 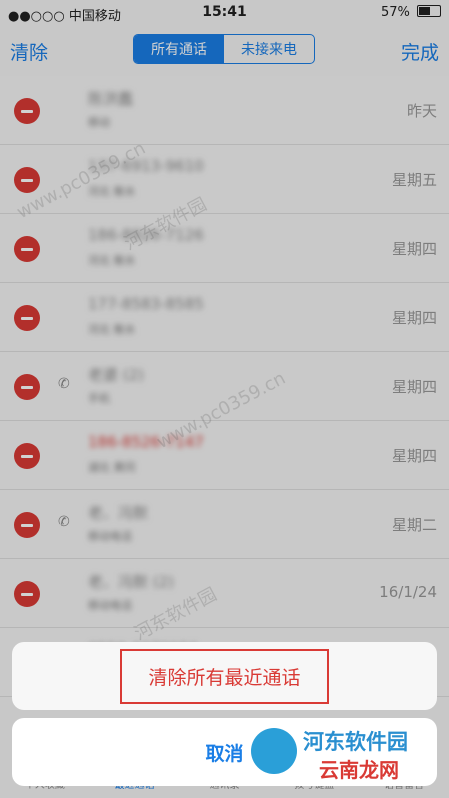 What do you see at coordinates (355, 742) in the screenshot?
I see `logo-title: 河东软件园` at bounding box center [355, 742].